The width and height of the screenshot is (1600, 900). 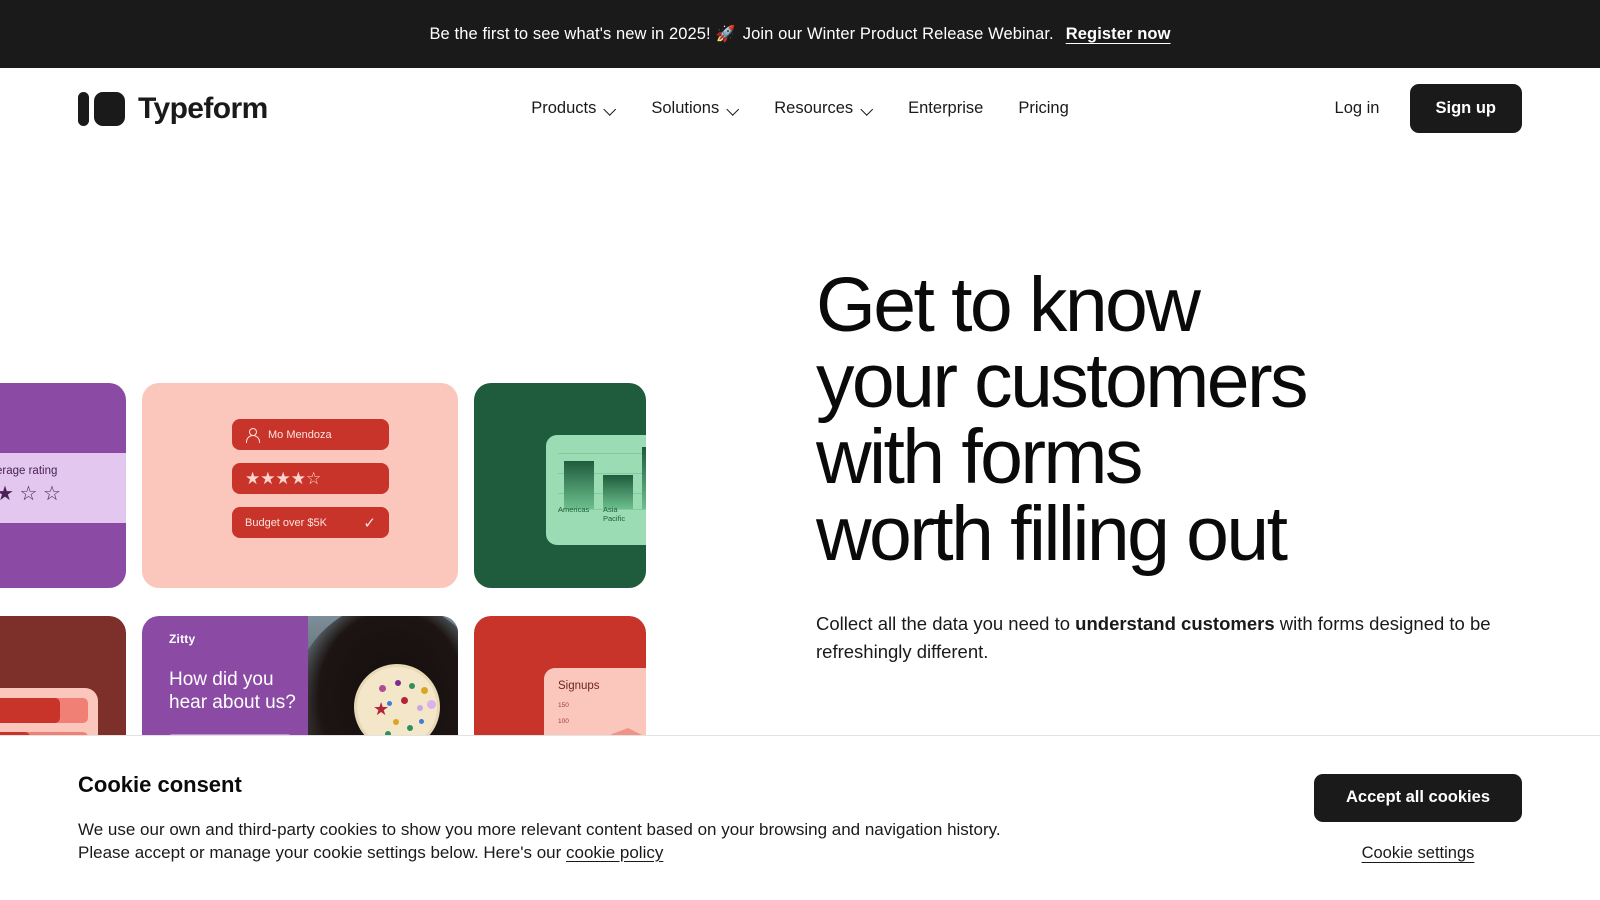 What do you see at coordinates (1008, 305) in the screenshot?
I see `headline-line-1: Get to know` at bounding box center [1008, 305].